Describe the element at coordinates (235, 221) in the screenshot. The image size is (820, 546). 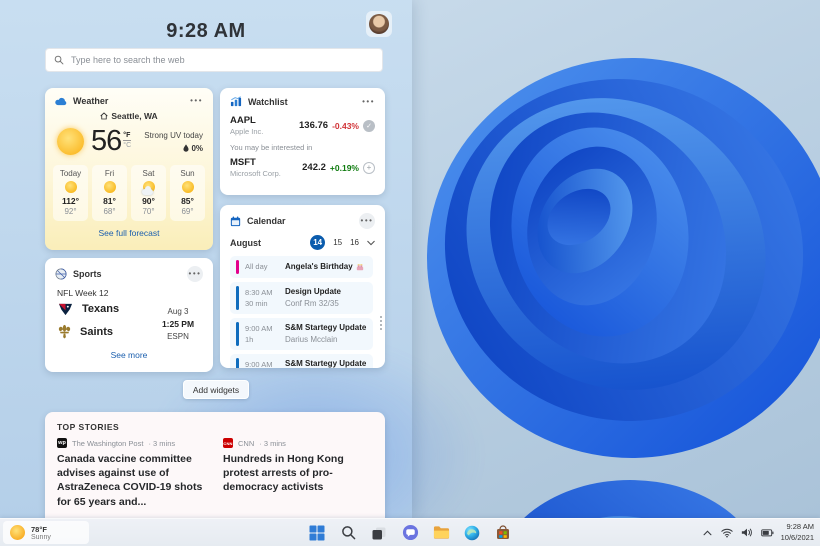
I see `calendar-icon` at that location.